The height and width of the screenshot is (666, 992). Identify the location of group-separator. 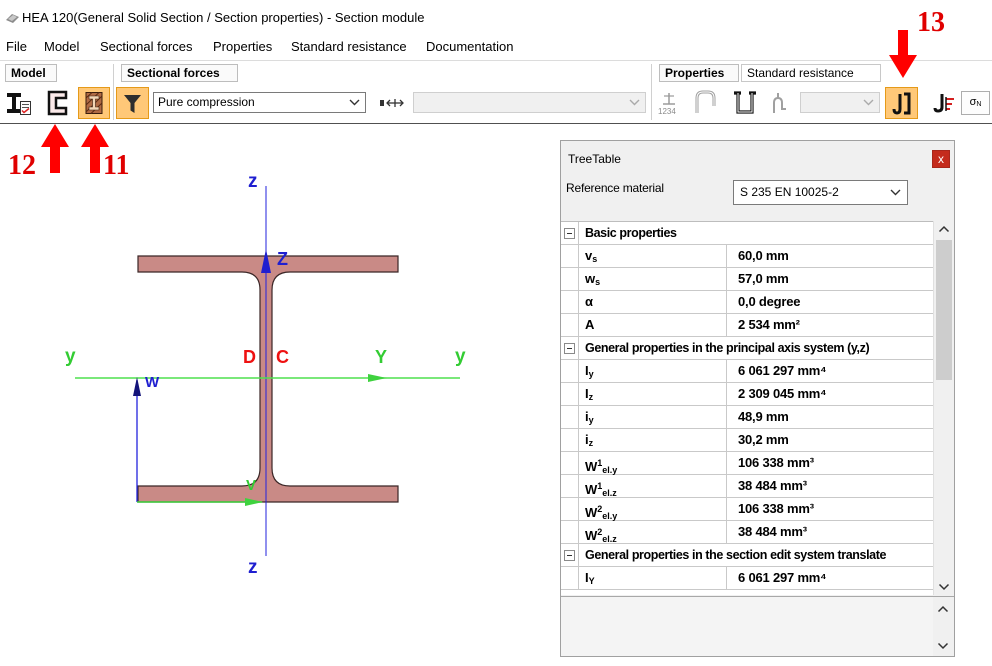
(113, 92).